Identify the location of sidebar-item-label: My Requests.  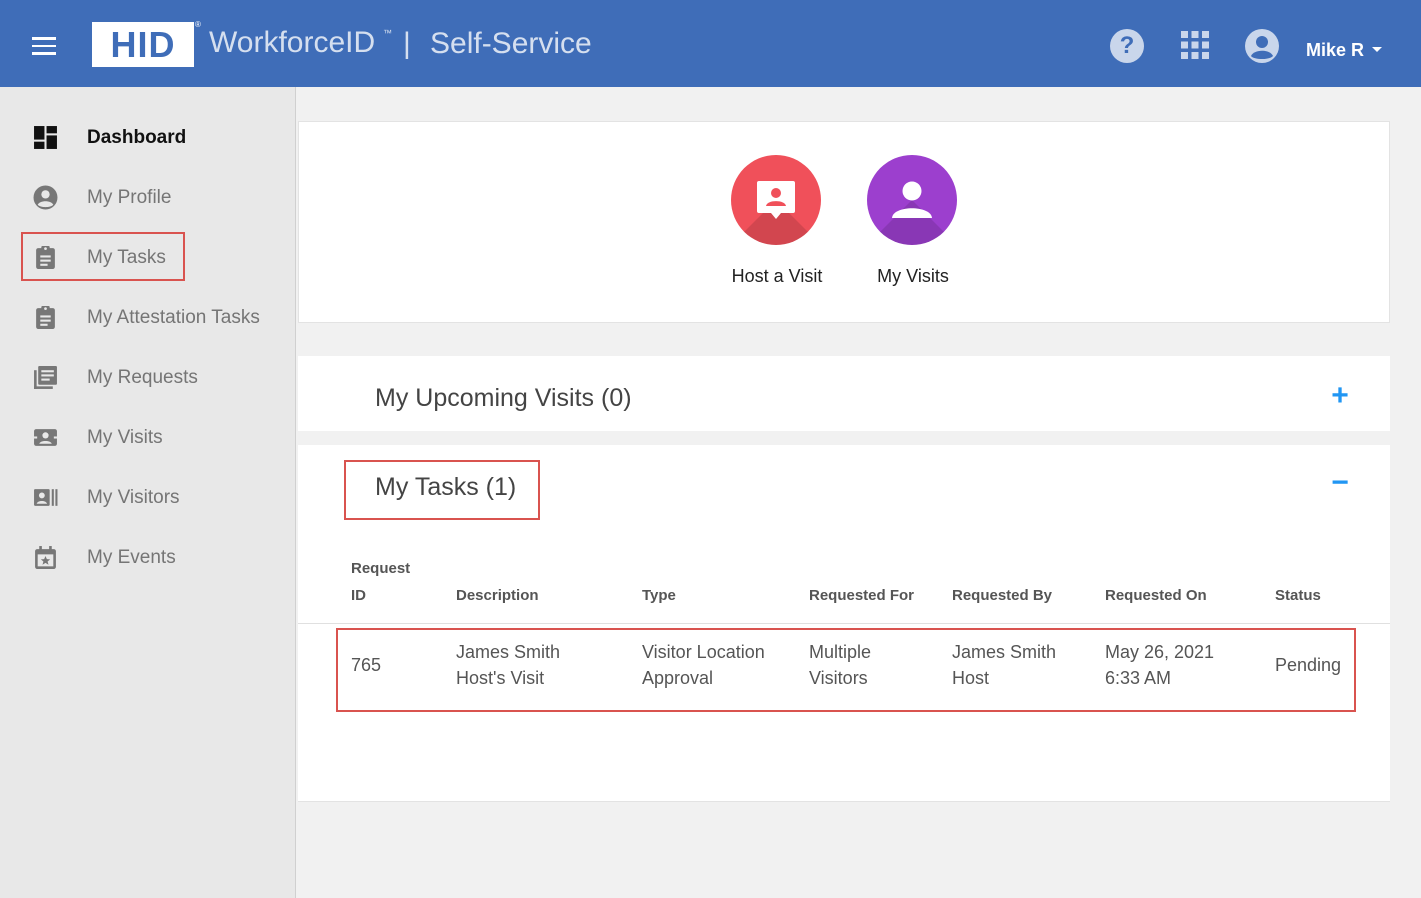
(142, 377).